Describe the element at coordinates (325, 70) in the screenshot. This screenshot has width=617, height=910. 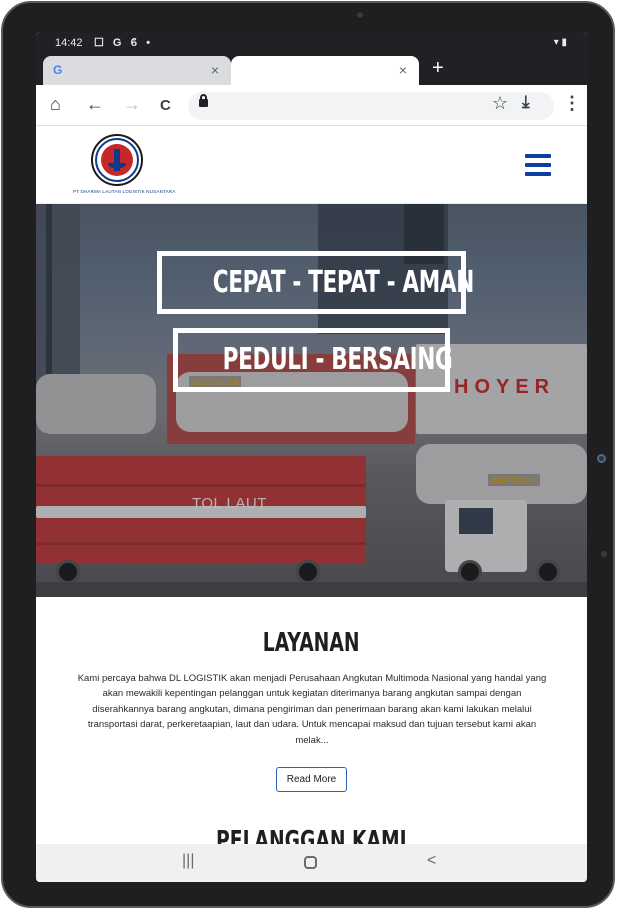
I see `tab-active: ×` at that location.